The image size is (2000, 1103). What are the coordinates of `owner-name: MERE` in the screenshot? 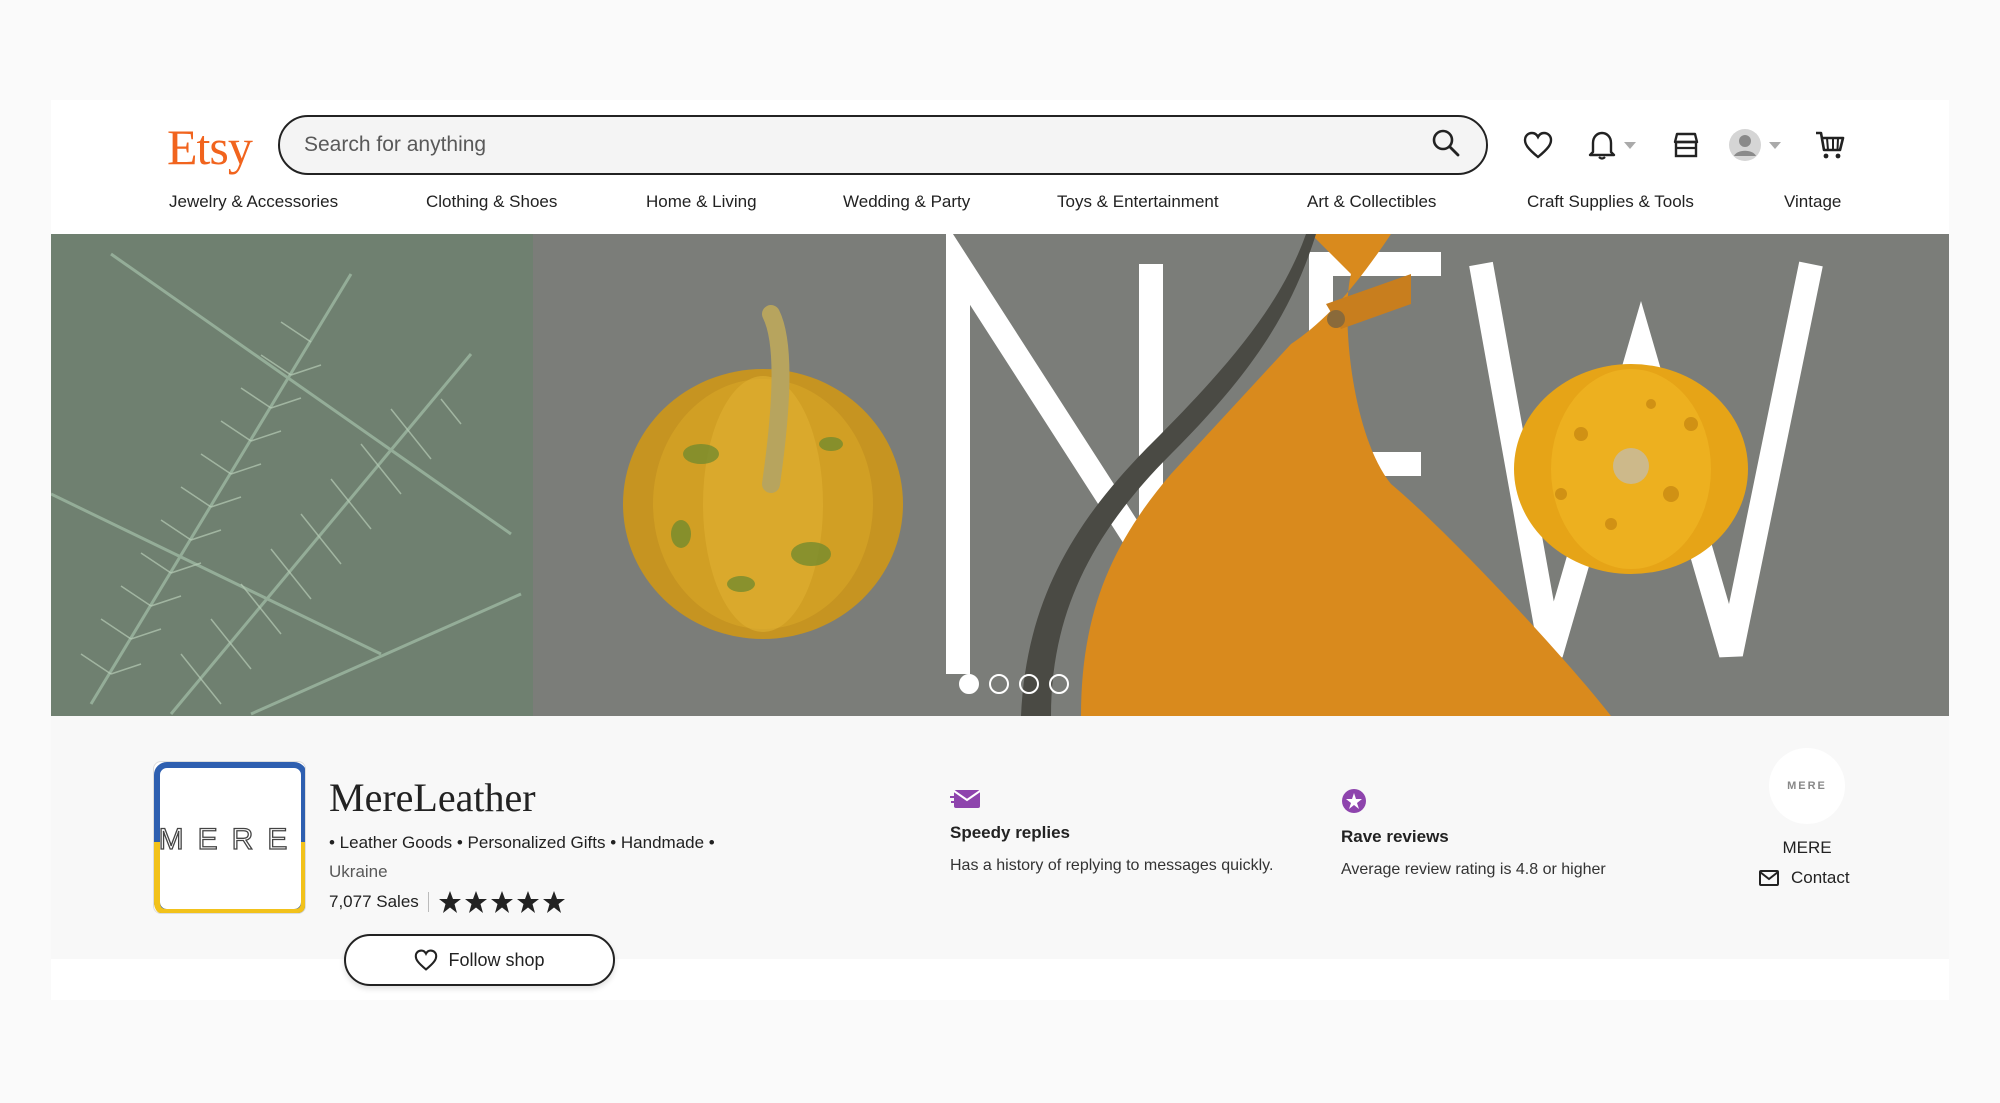 It's located at (1807, 848).